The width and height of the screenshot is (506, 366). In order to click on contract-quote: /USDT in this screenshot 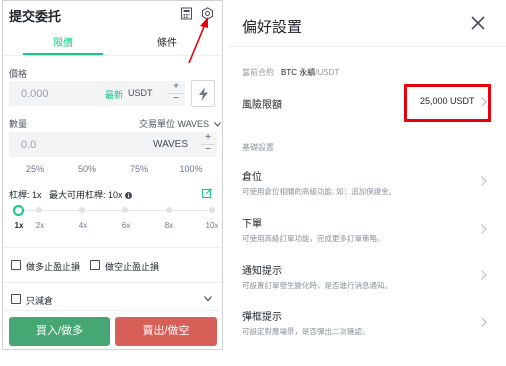, I will do `click(327, 72)`.